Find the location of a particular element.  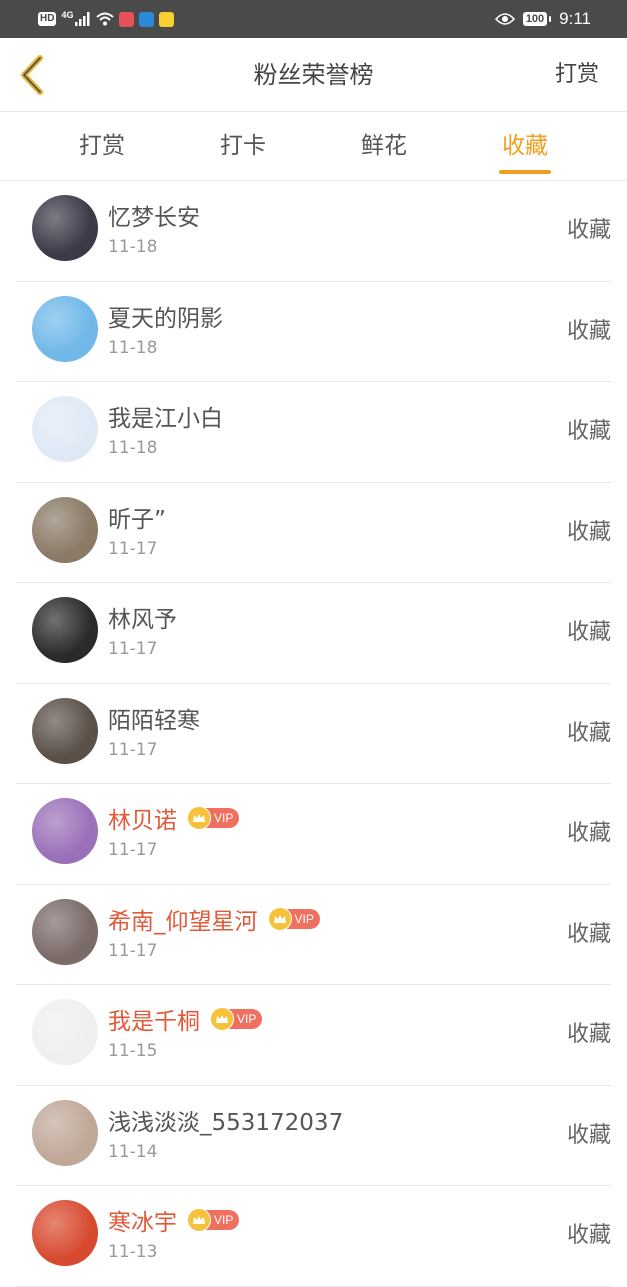

active-tab-indicator is located at coordinates (525, 172).